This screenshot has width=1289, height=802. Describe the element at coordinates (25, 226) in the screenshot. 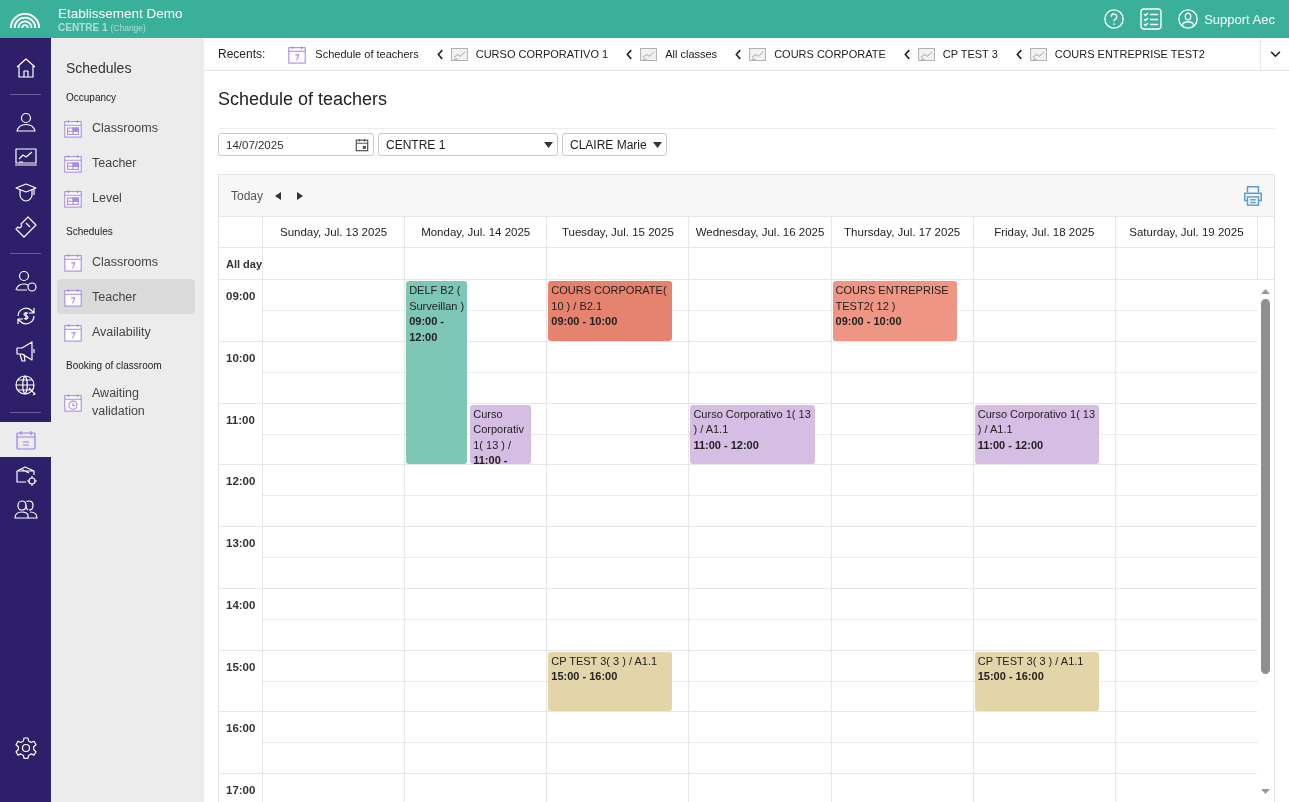

I see `ticket-icon` at that location.